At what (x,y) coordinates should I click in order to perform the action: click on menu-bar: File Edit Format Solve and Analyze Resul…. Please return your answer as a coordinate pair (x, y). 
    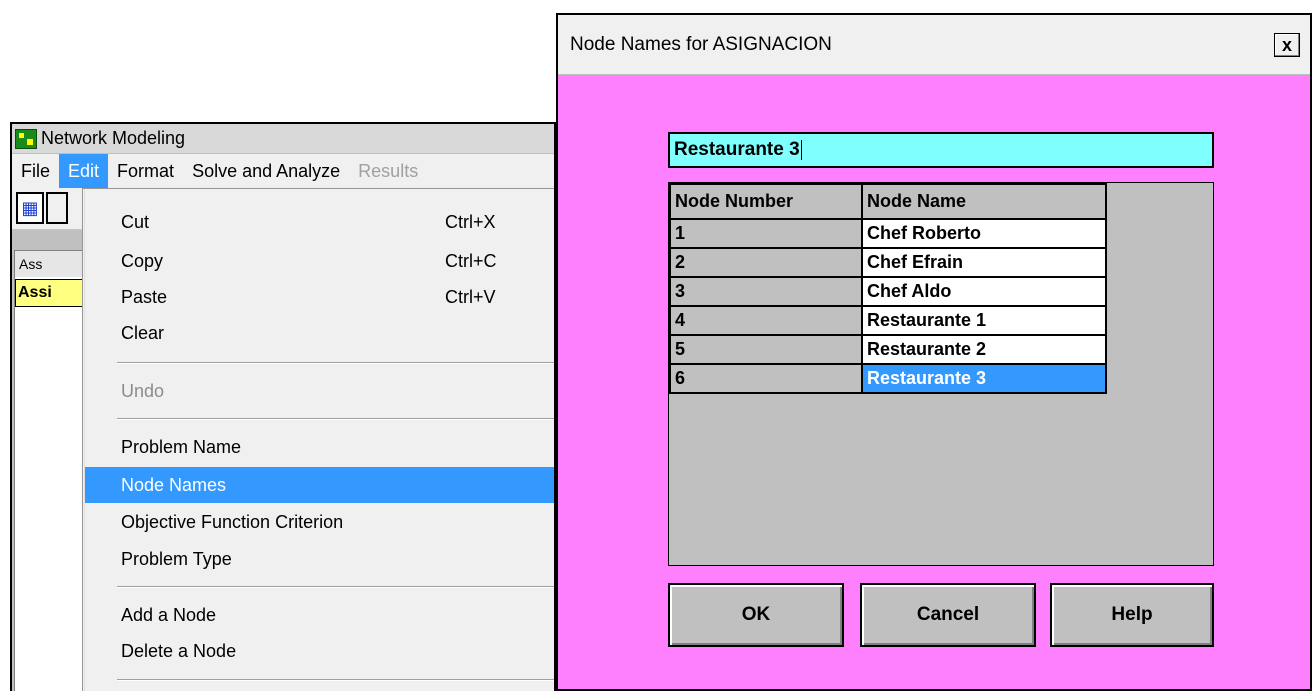
    Looking at the image, I should click on (283, 171).